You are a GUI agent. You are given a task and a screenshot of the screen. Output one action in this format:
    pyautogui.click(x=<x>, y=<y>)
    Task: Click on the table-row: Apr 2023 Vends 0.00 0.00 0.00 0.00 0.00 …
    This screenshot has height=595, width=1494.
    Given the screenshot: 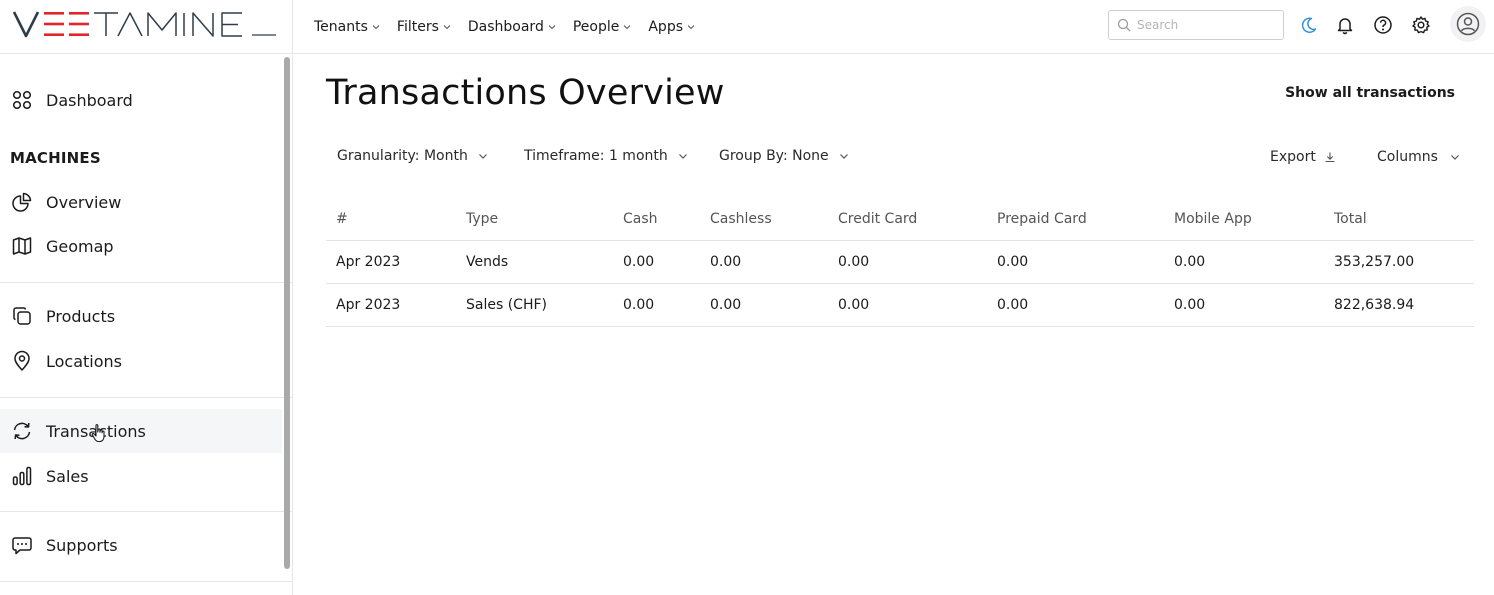 What is the action you would take?
    pyautogui.click(x=900, y=262)
    